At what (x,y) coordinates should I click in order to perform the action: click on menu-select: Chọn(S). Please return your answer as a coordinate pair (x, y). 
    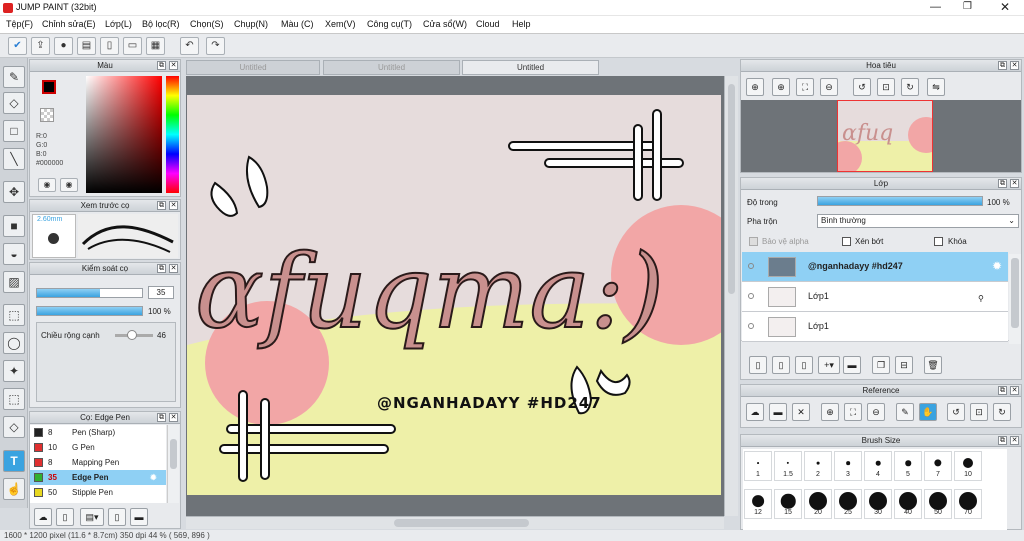
    Looking at the image, I should click on (207, 24).